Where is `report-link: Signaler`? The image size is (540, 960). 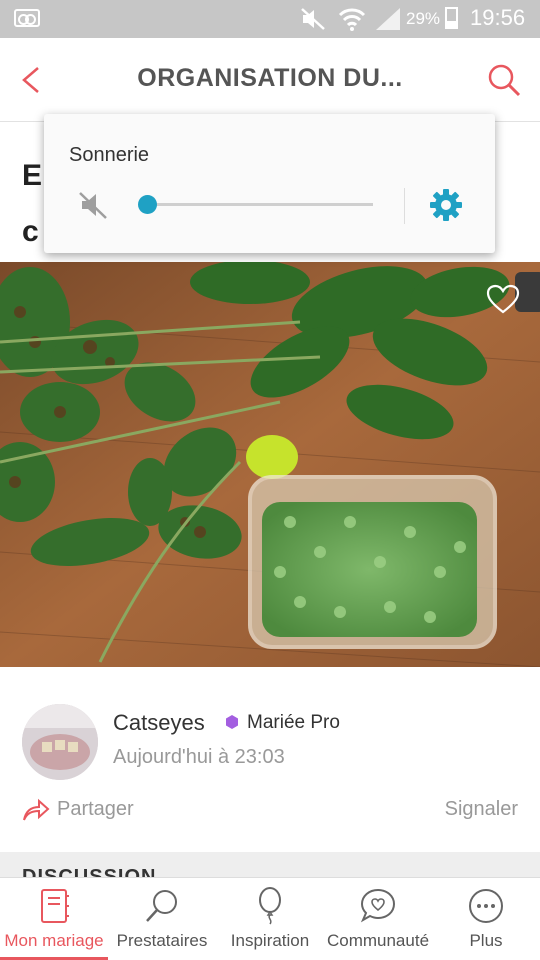
report-link: Signaler is located at coordinates (481, 809).